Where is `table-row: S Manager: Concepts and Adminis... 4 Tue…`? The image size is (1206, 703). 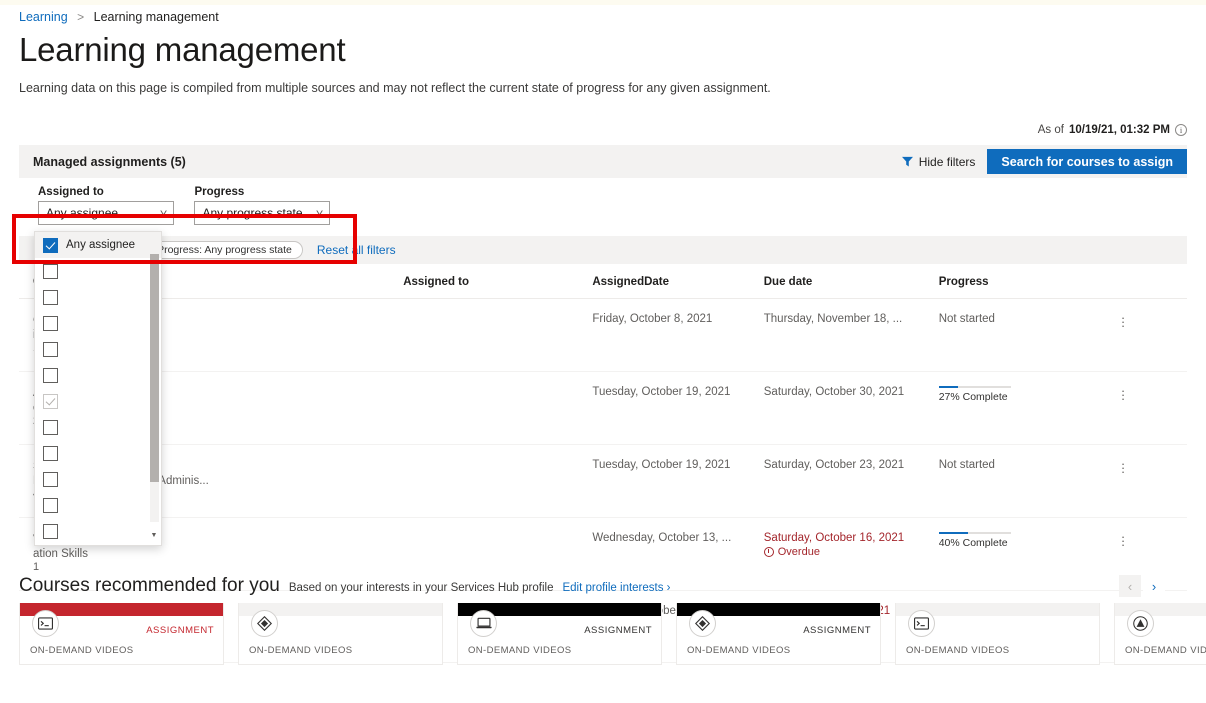
table-row: S Manager: Concepts and Adminis... 4 Tue… is located at coordinates (603, 481).